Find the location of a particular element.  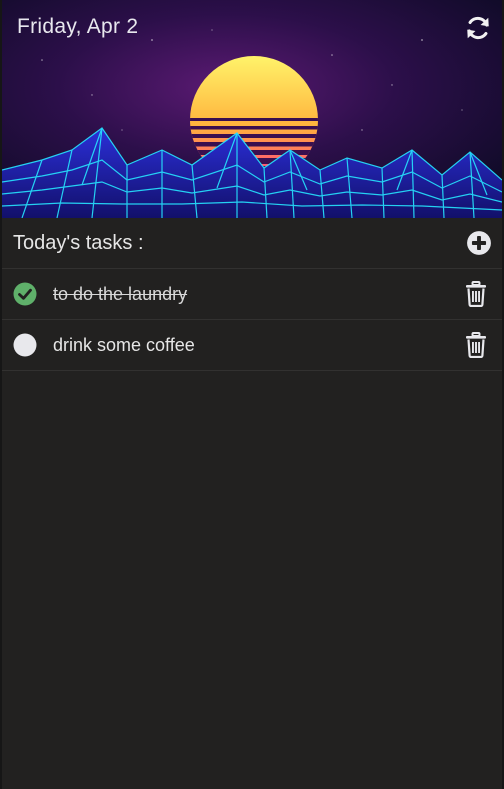

empty-circle-icon is located at coordinates (25, 345).